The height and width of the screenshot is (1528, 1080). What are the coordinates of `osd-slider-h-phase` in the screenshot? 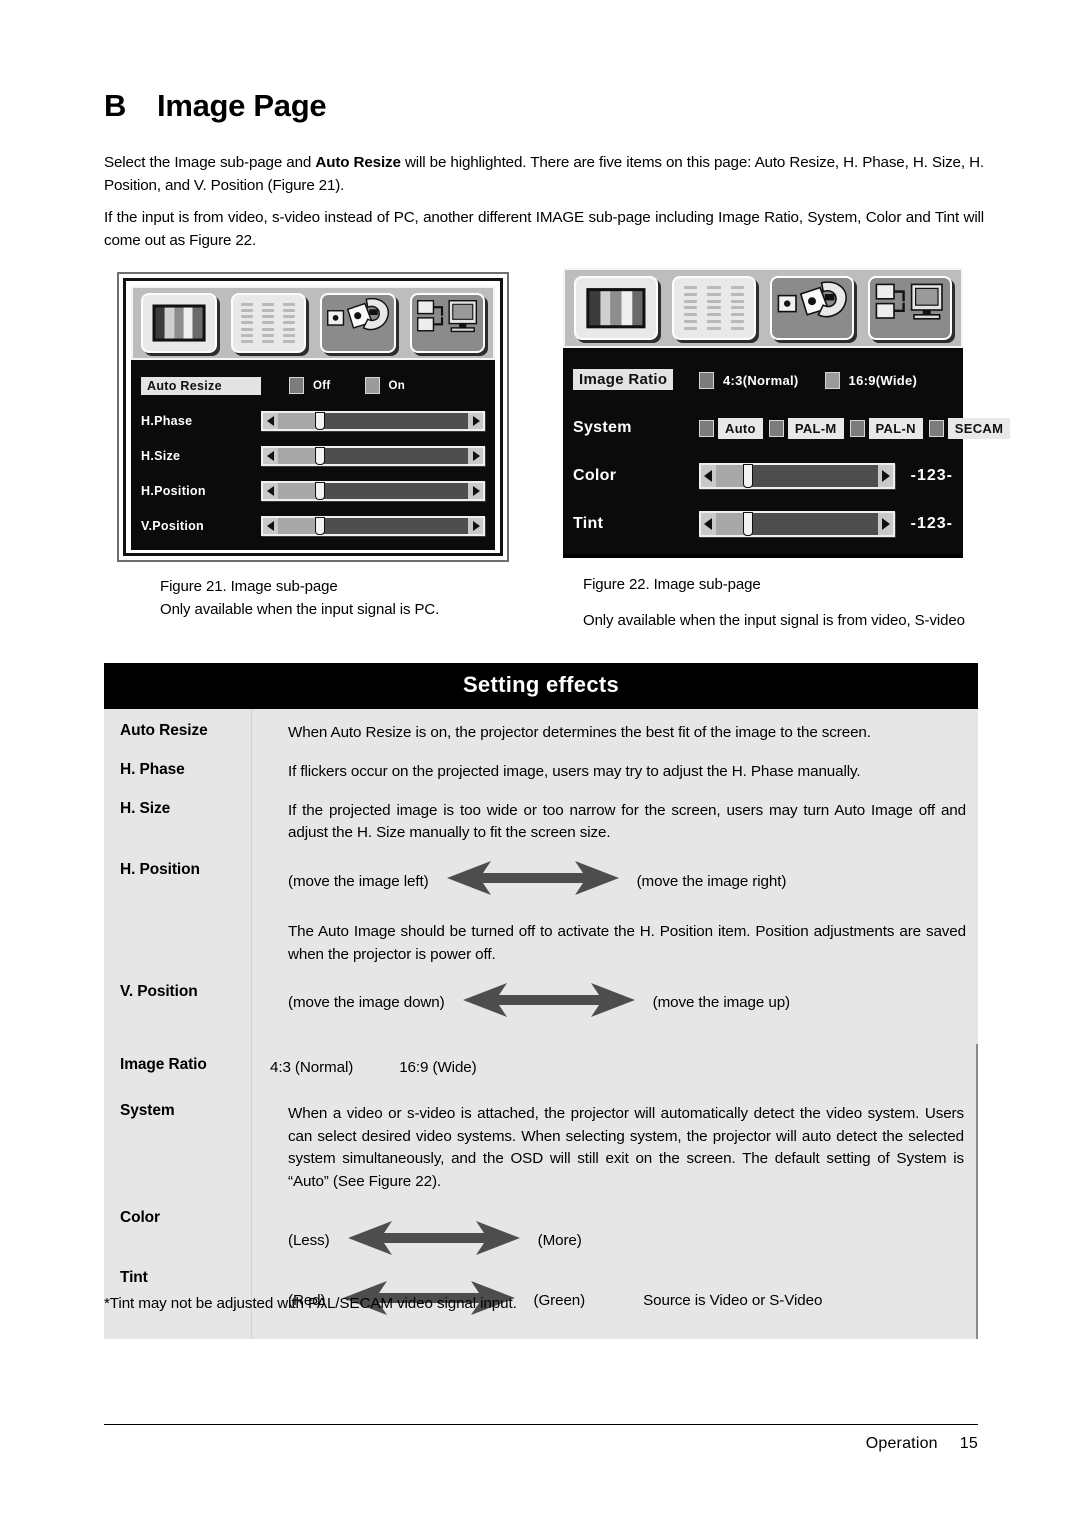 It's located at (373, 420).